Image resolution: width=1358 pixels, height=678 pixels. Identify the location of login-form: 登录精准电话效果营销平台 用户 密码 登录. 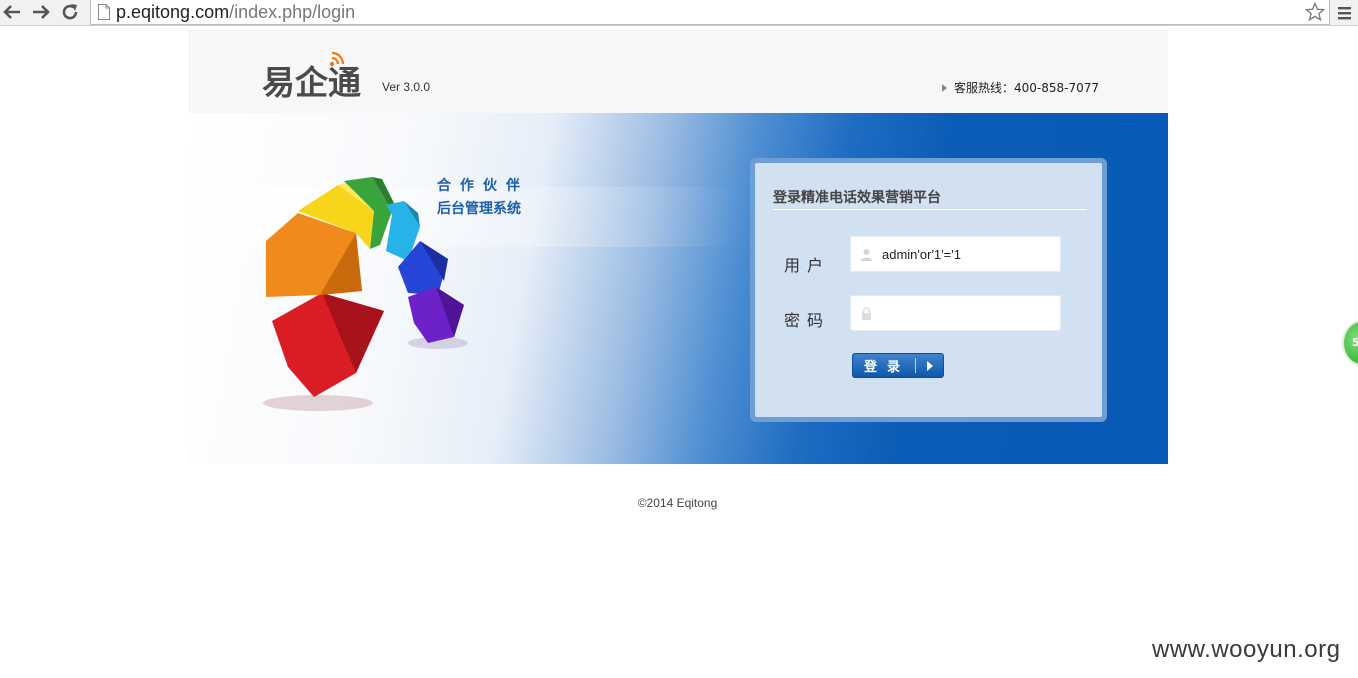
(928, 290).